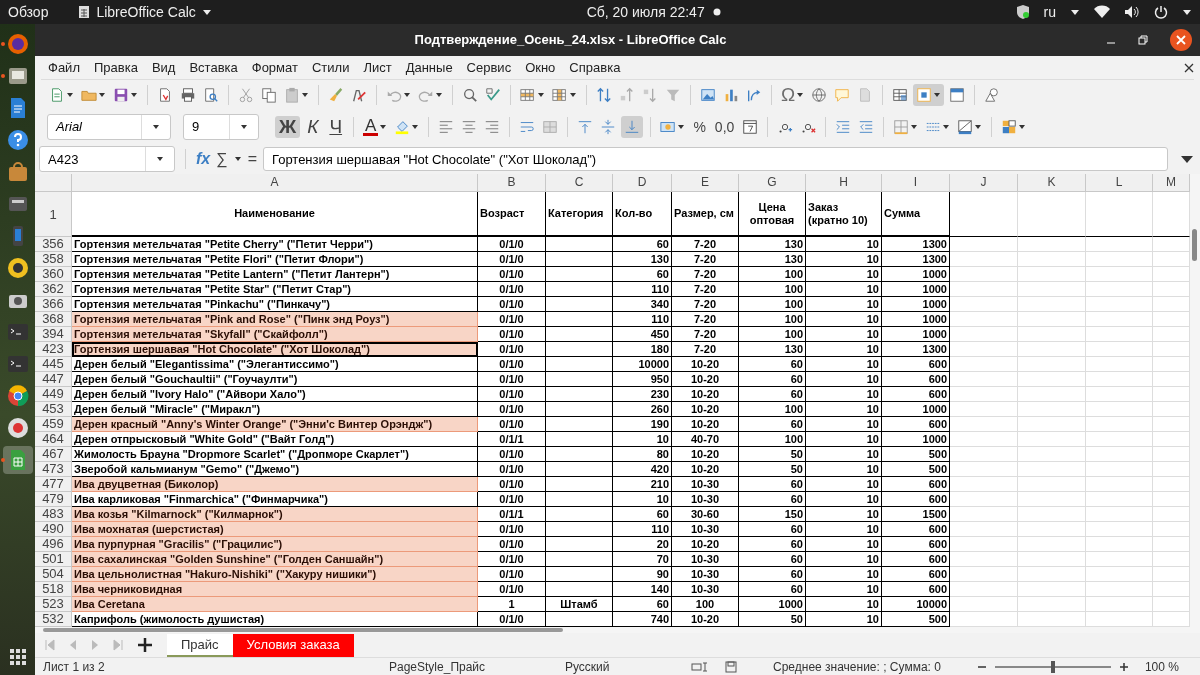  I want to click on row-header: 362, so click(53, 290).